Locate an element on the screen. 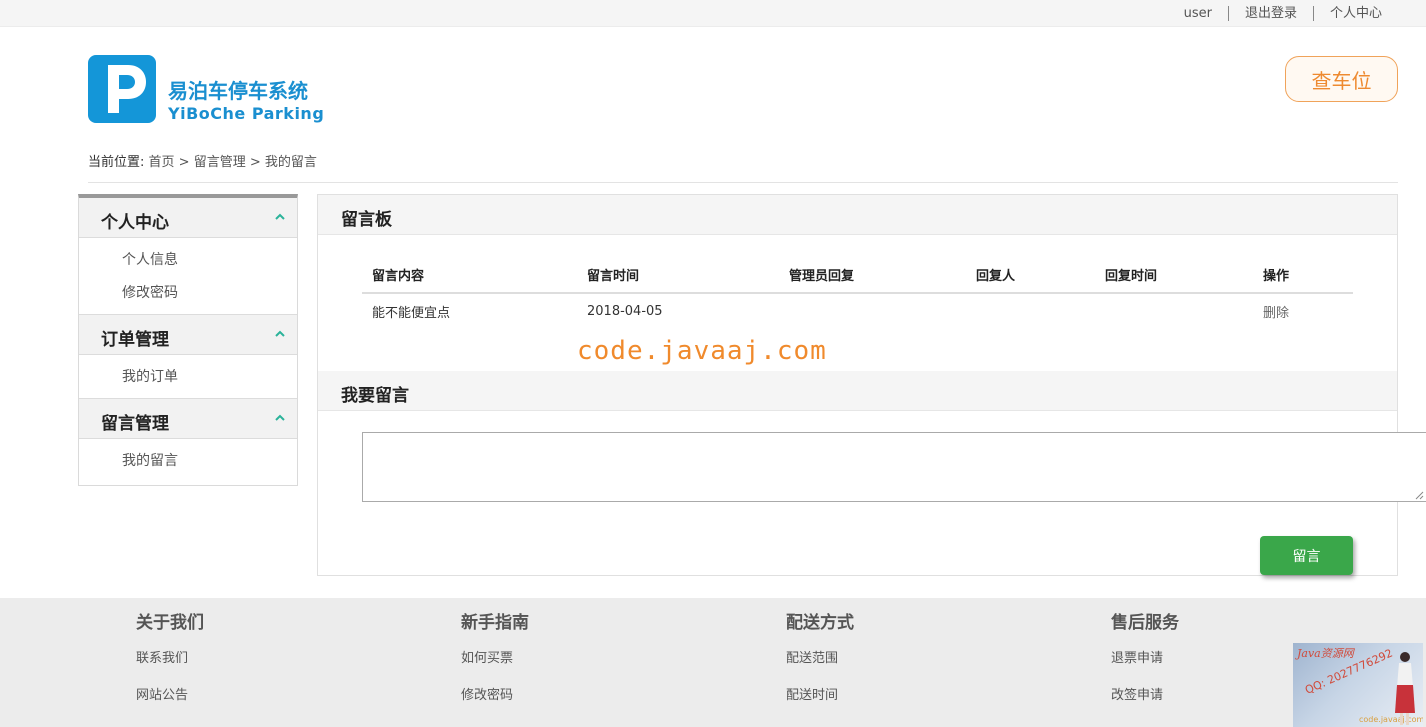  sidebar-group-orders: 订单管理 is located at coordinates (188, 335).